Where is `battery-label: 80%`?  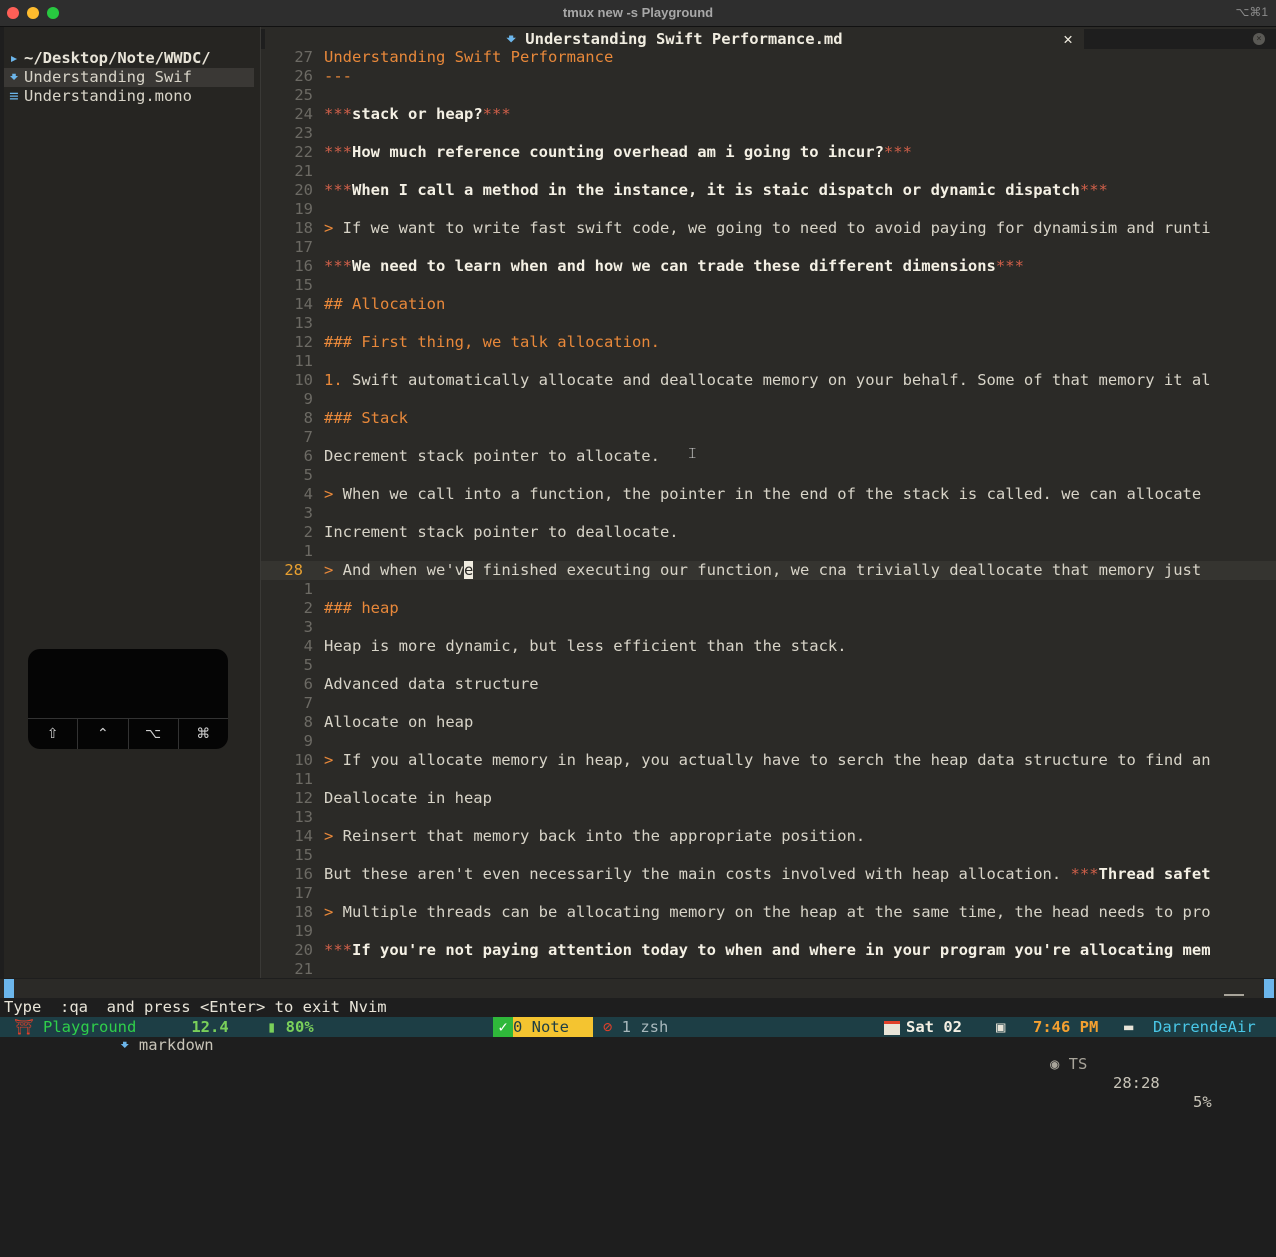
battery-label: 80% is located at coordinates (299, 1027).